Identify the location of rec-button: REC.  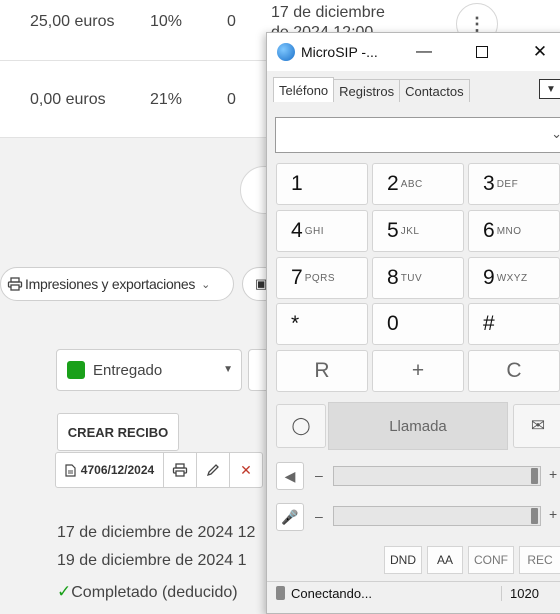
(539, 560).